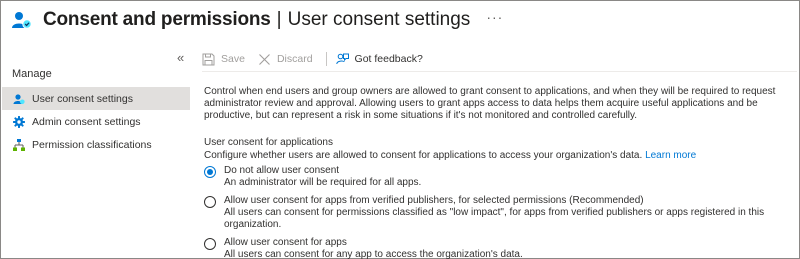  What do you see at coordinates (32, 74) in the screenshot?
I see `sidebar-section-label: Manage` at bounding box center [32, 74].